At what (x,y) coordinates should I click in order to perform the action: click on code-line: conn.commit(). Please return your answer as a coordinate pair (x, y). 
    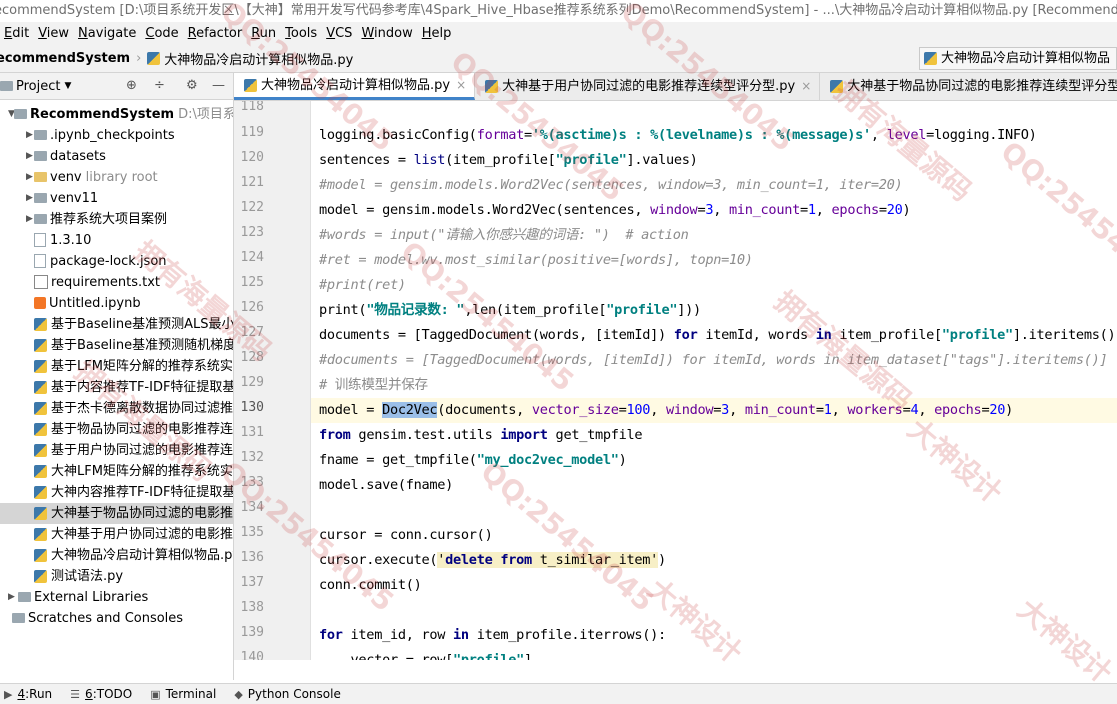
    Looking at the image, I should click on (370, 585).